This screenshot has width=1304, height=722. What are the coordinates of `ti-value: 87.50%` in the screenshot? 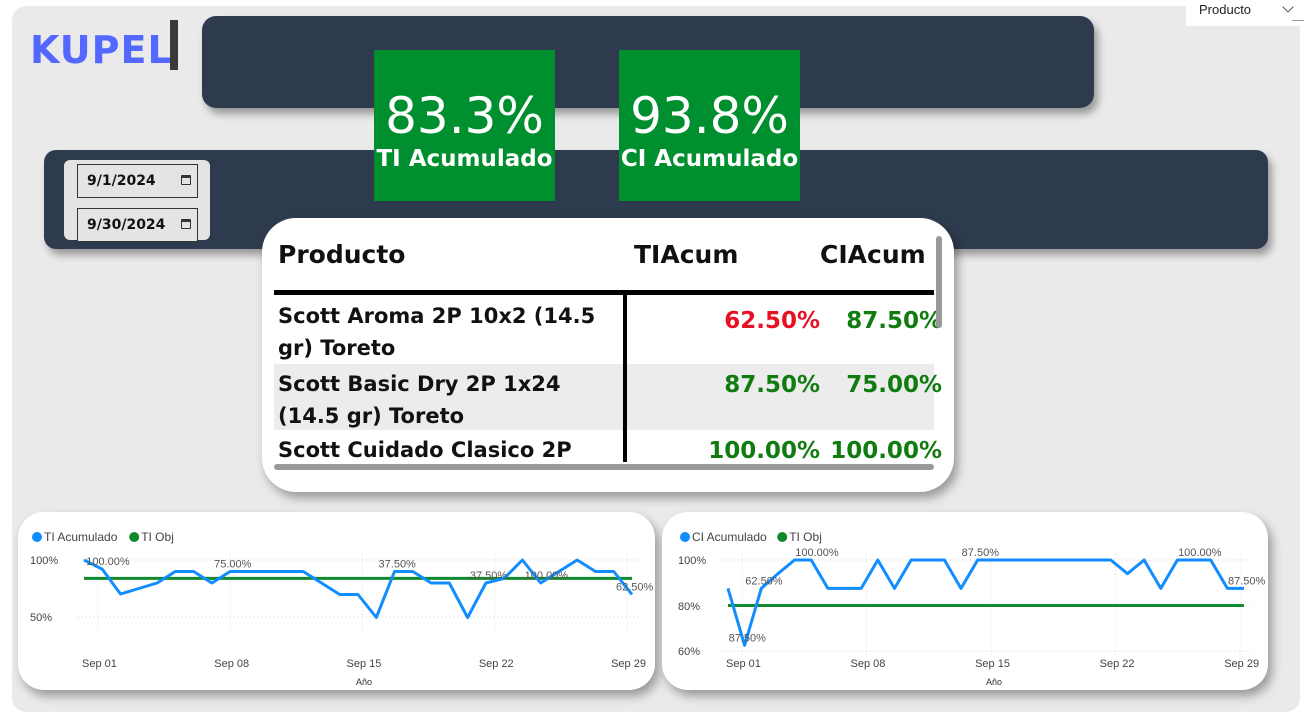 It's located at (772, 385).